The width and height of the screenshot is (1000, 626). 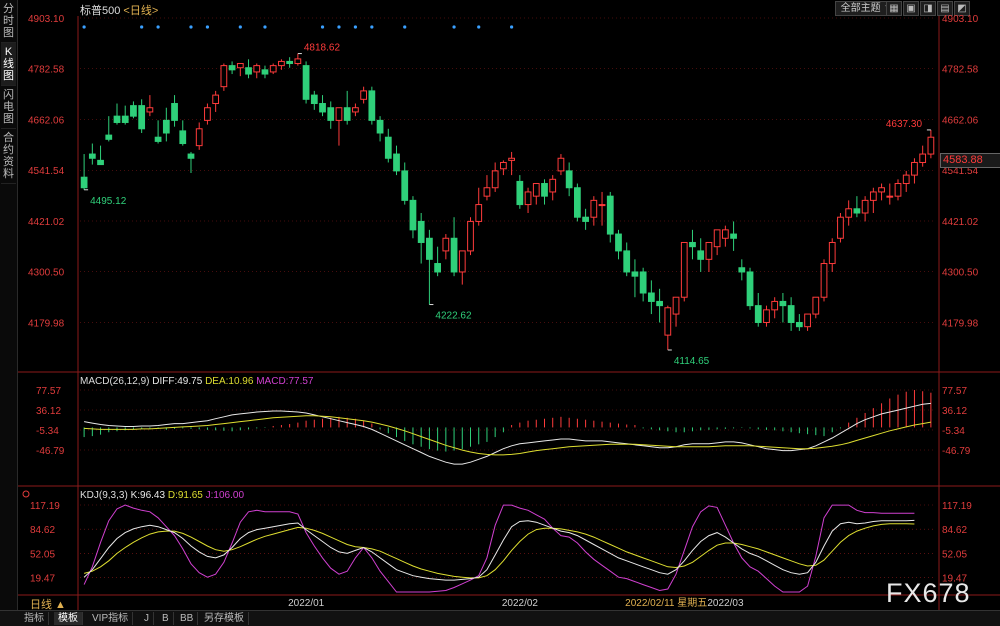 I want to click on price-tick-label: 4782.58, so click(x=46, y=70).